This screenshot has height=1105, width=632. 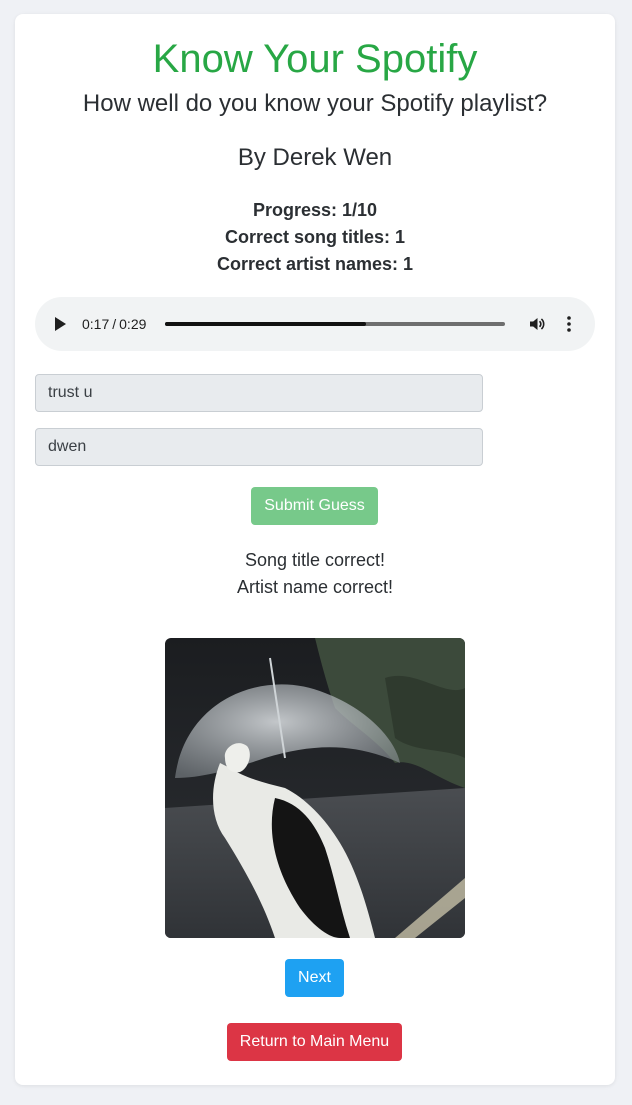 What do you see at coordinates (315, 788) in the screenshot?
I see `album-art-image` at bounding box center [315, 788].